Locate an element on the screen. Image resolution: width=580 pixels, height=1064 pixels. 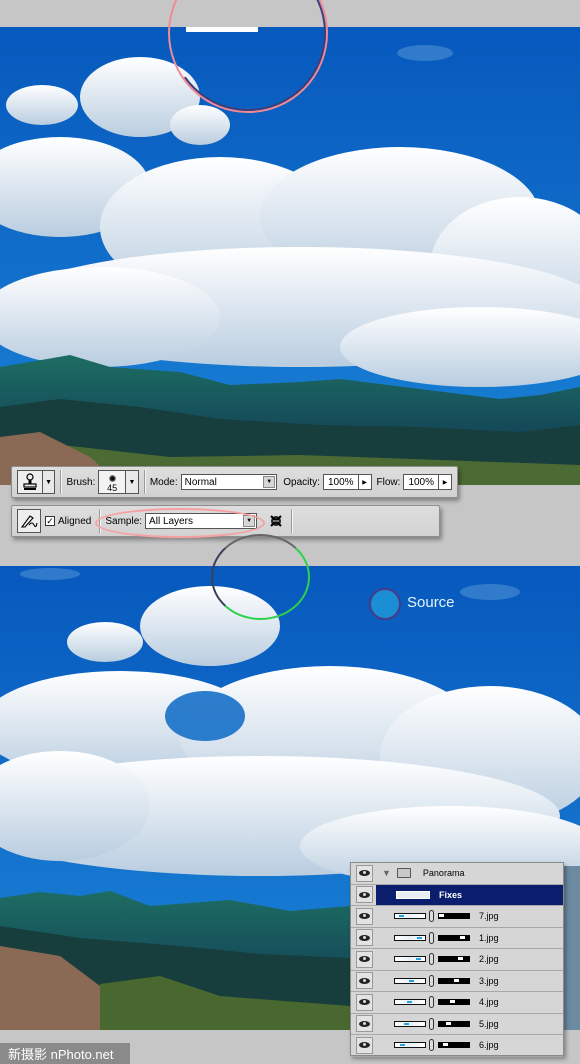
brush-tip-icon is located at coordinates (112, 478).